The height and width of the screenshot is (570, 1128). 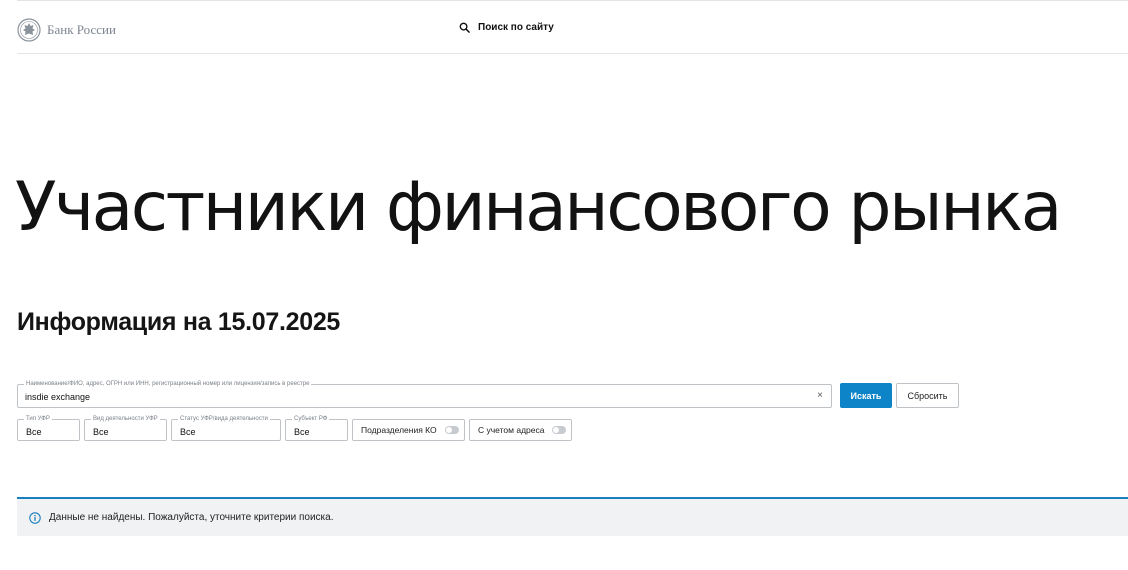 I want to click on toggle-divisions: Подразделения КО, so click(x=408, y=430).